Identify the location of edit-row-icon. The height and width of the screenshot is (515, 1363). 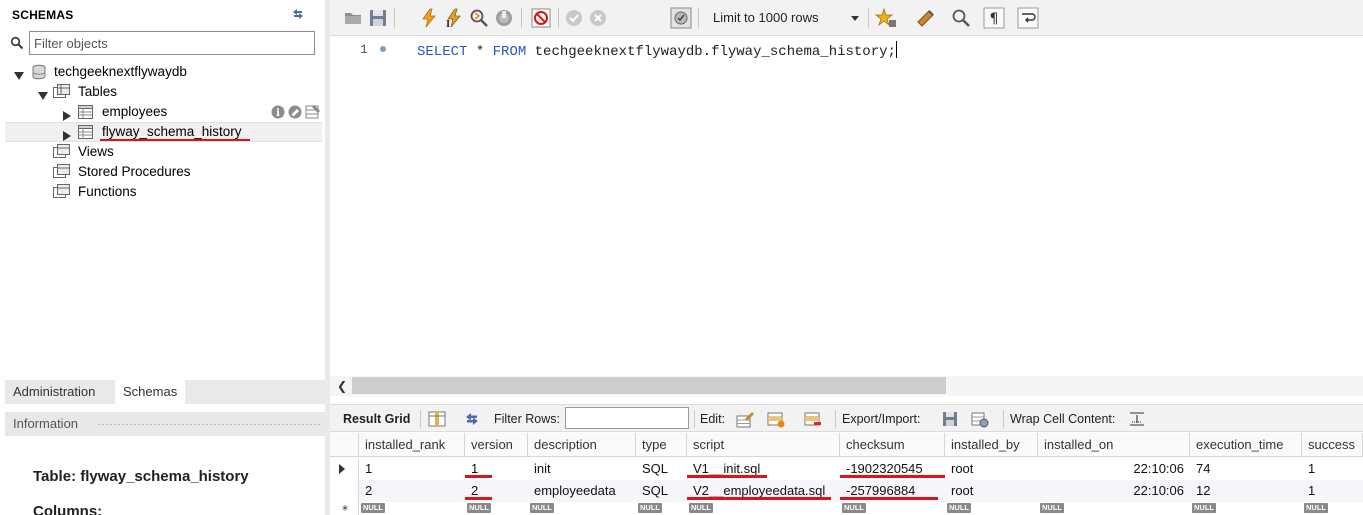
(745, 419).